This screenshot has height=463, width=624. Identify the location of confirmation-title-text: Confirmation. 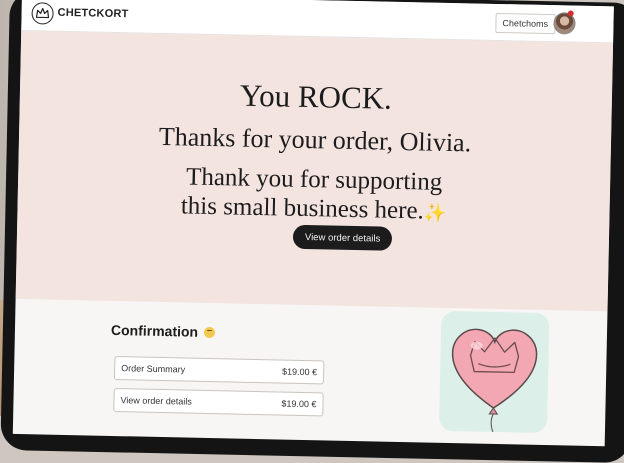
(154, 330).